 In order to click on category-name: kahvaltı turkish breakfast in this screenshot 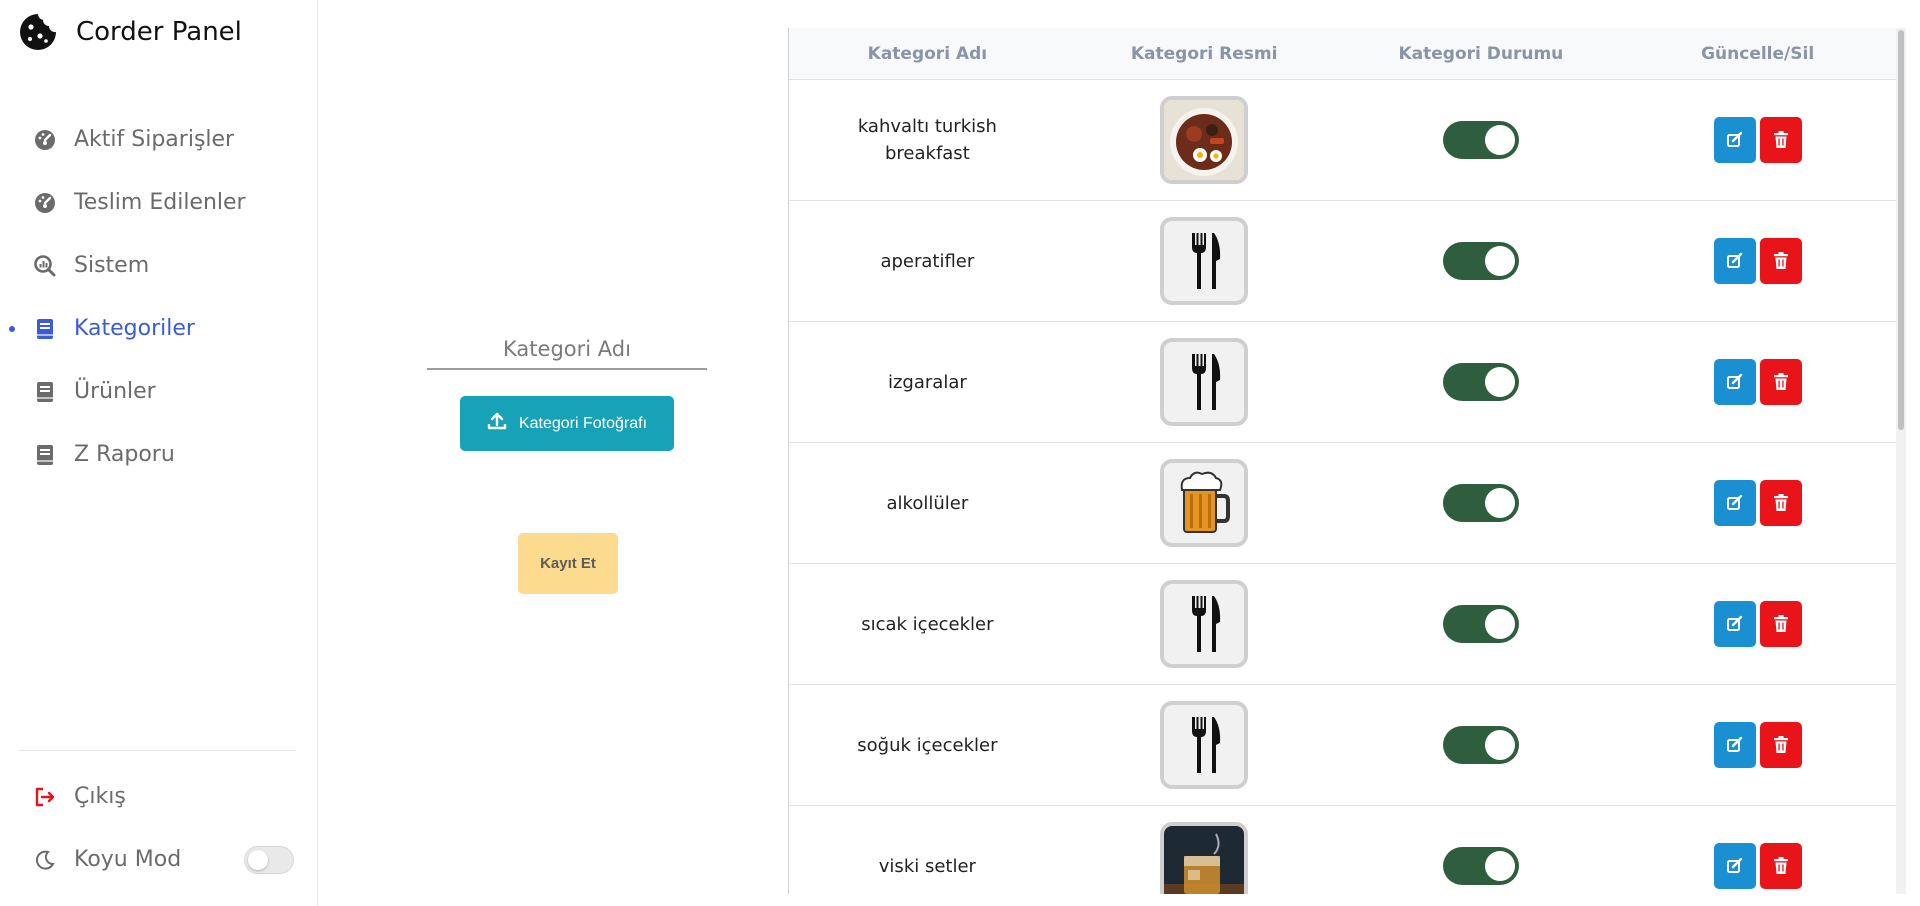, I will do `click(927, 140)`.